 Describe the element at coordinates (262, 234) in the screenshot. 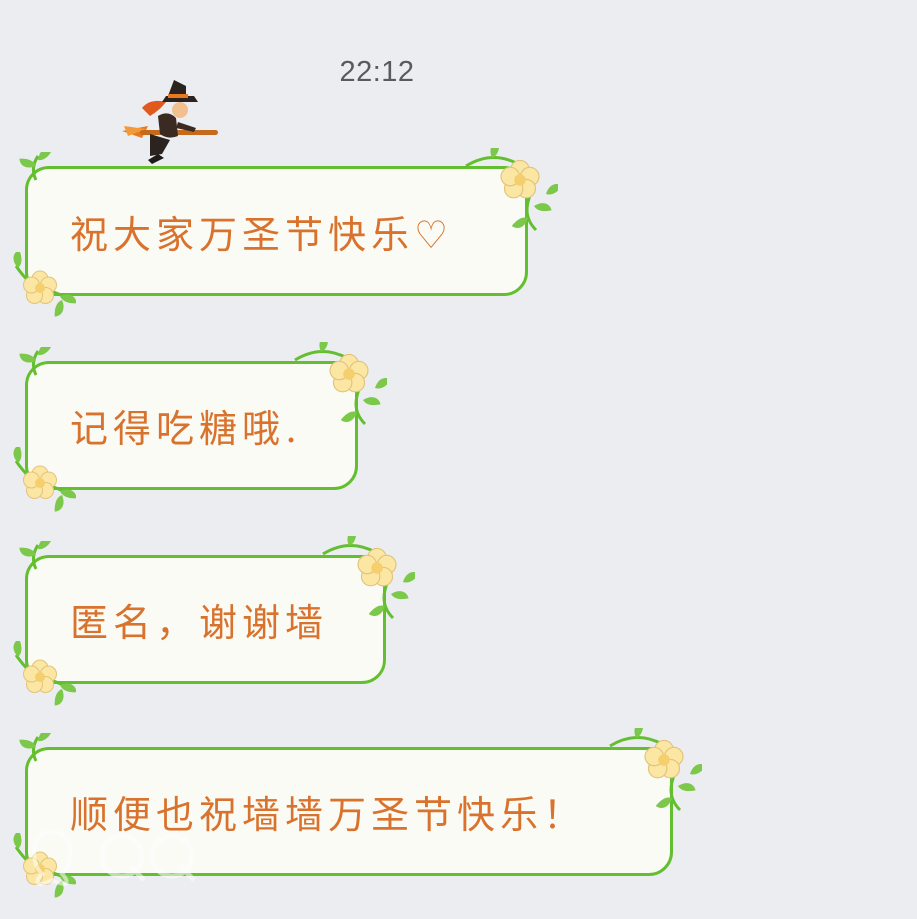

I see `message-text: 祝大家万圣节快乐♡` at that location.